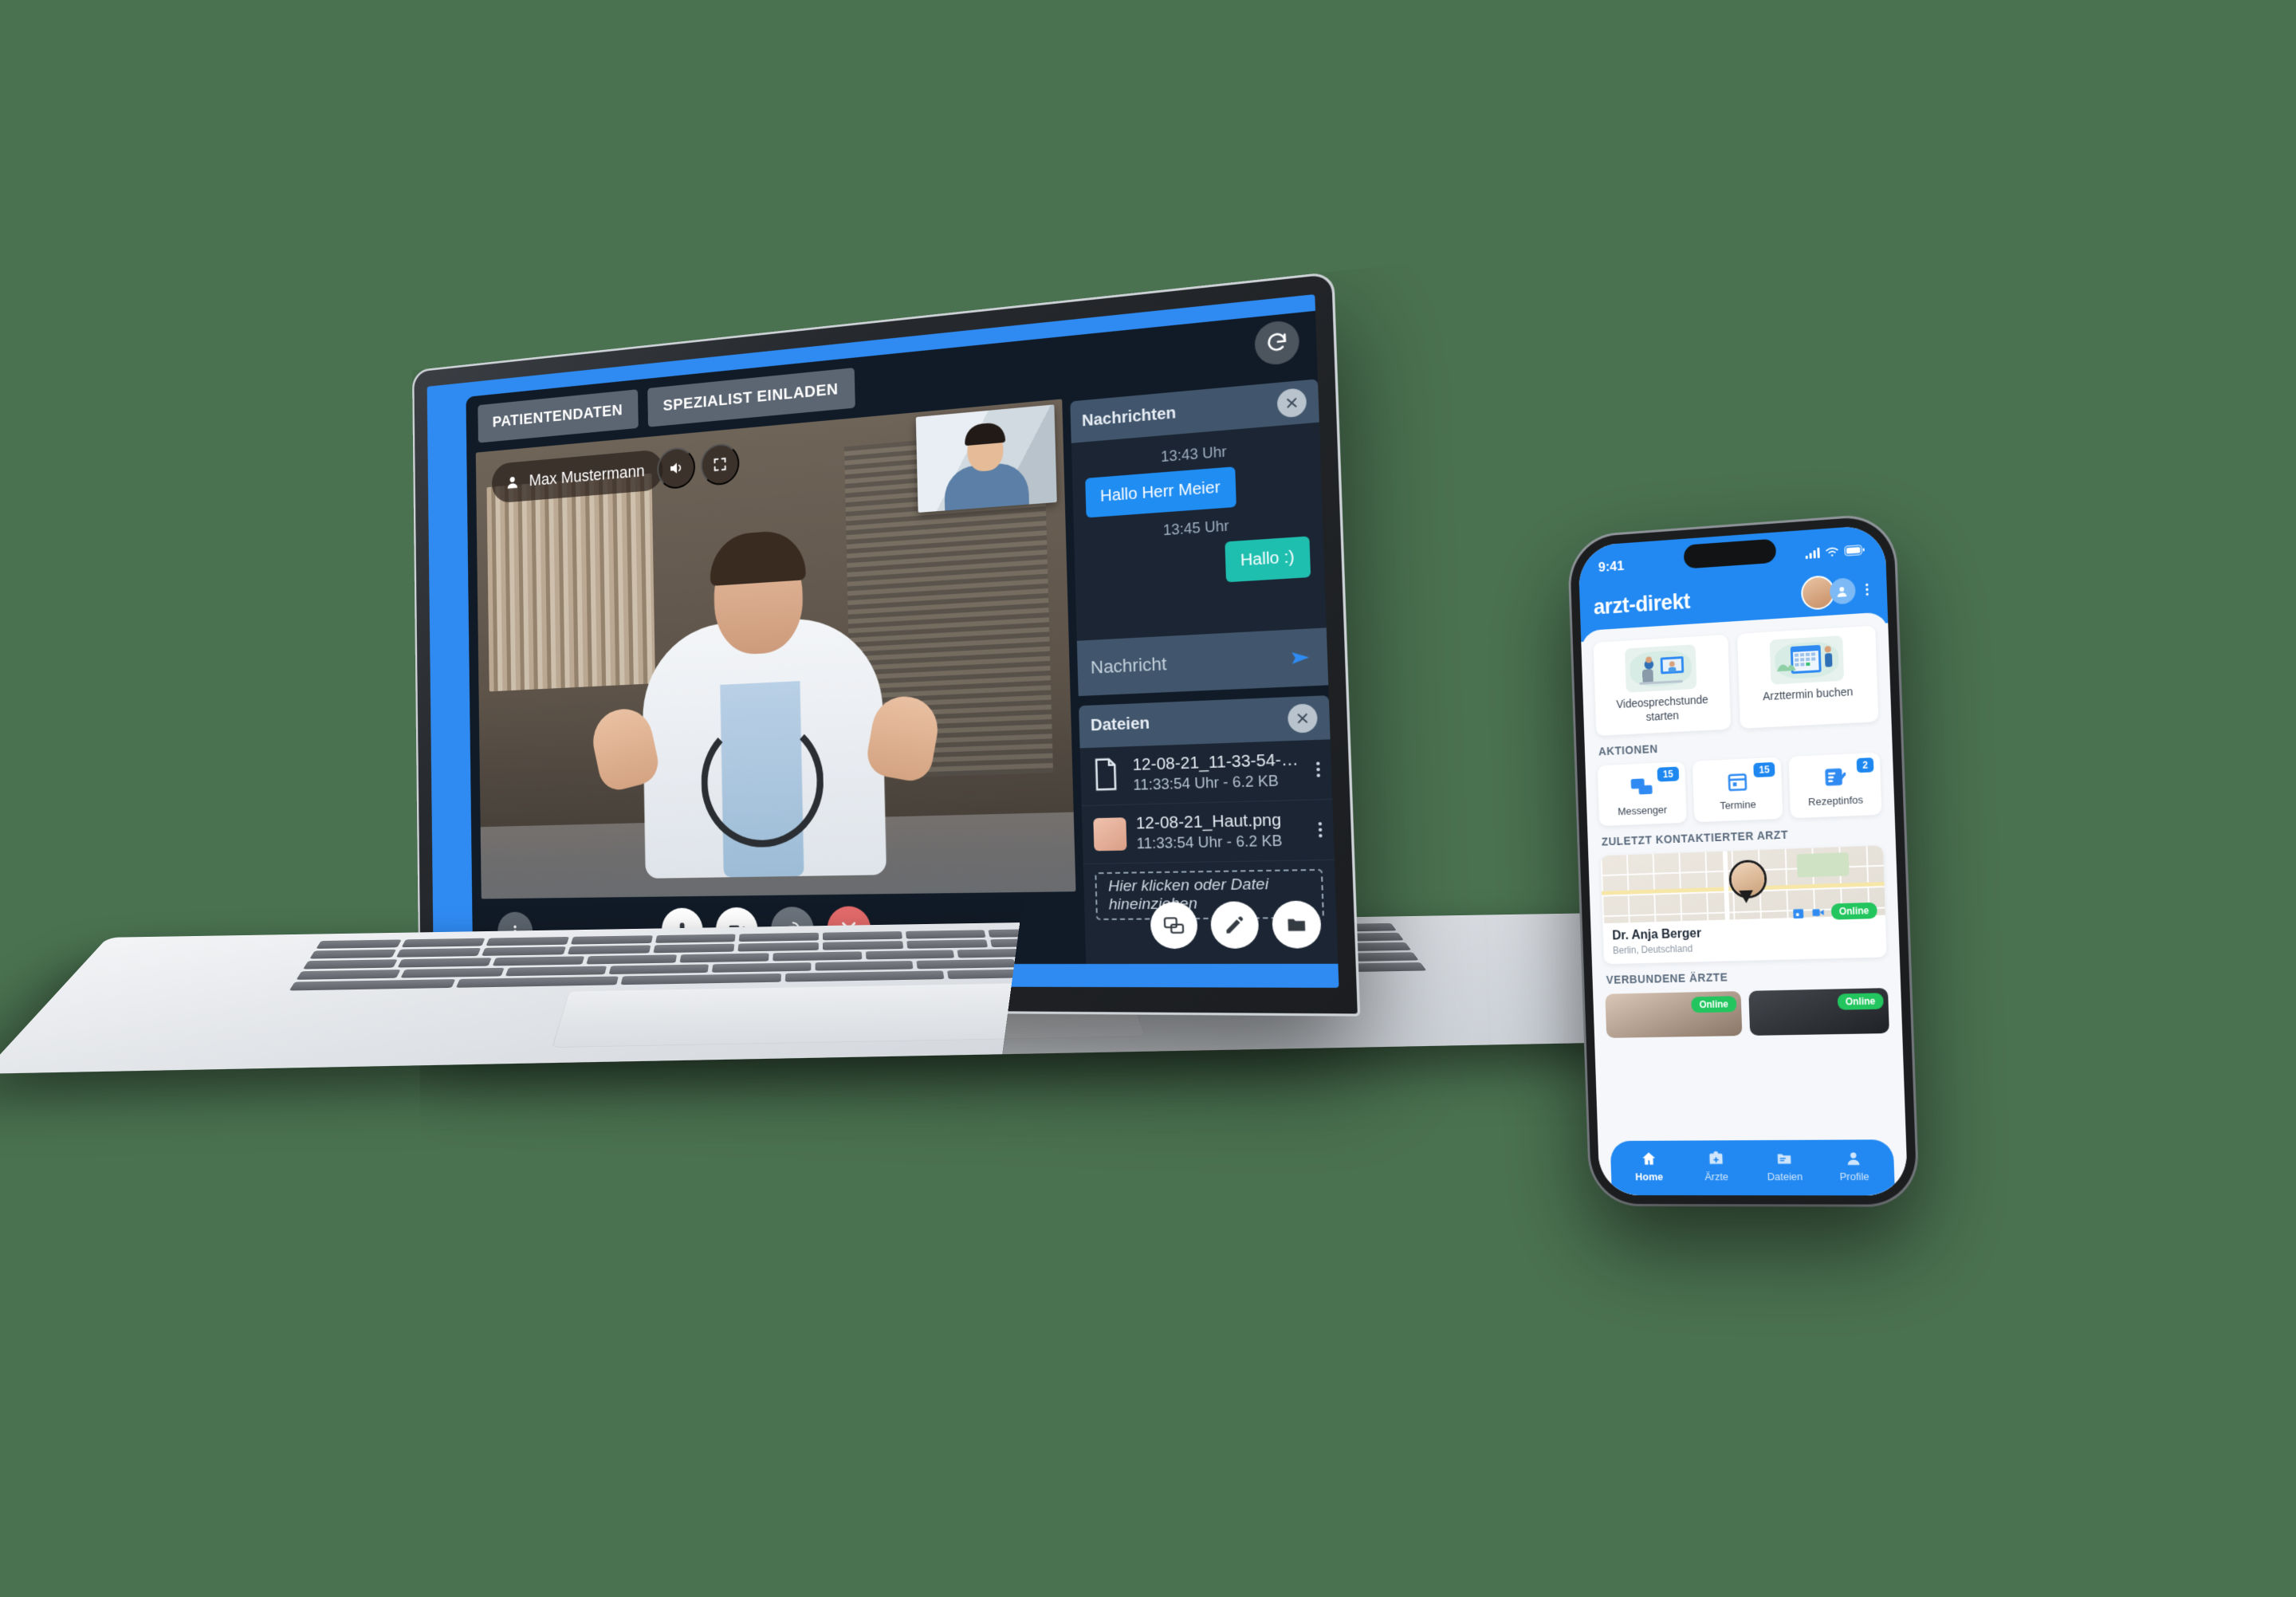 The height and width of the screenshot is (1597, 2296). What do you see at coordinates (758, 595) in the screenshot?
I see `face` at bounding box center [758, 595].